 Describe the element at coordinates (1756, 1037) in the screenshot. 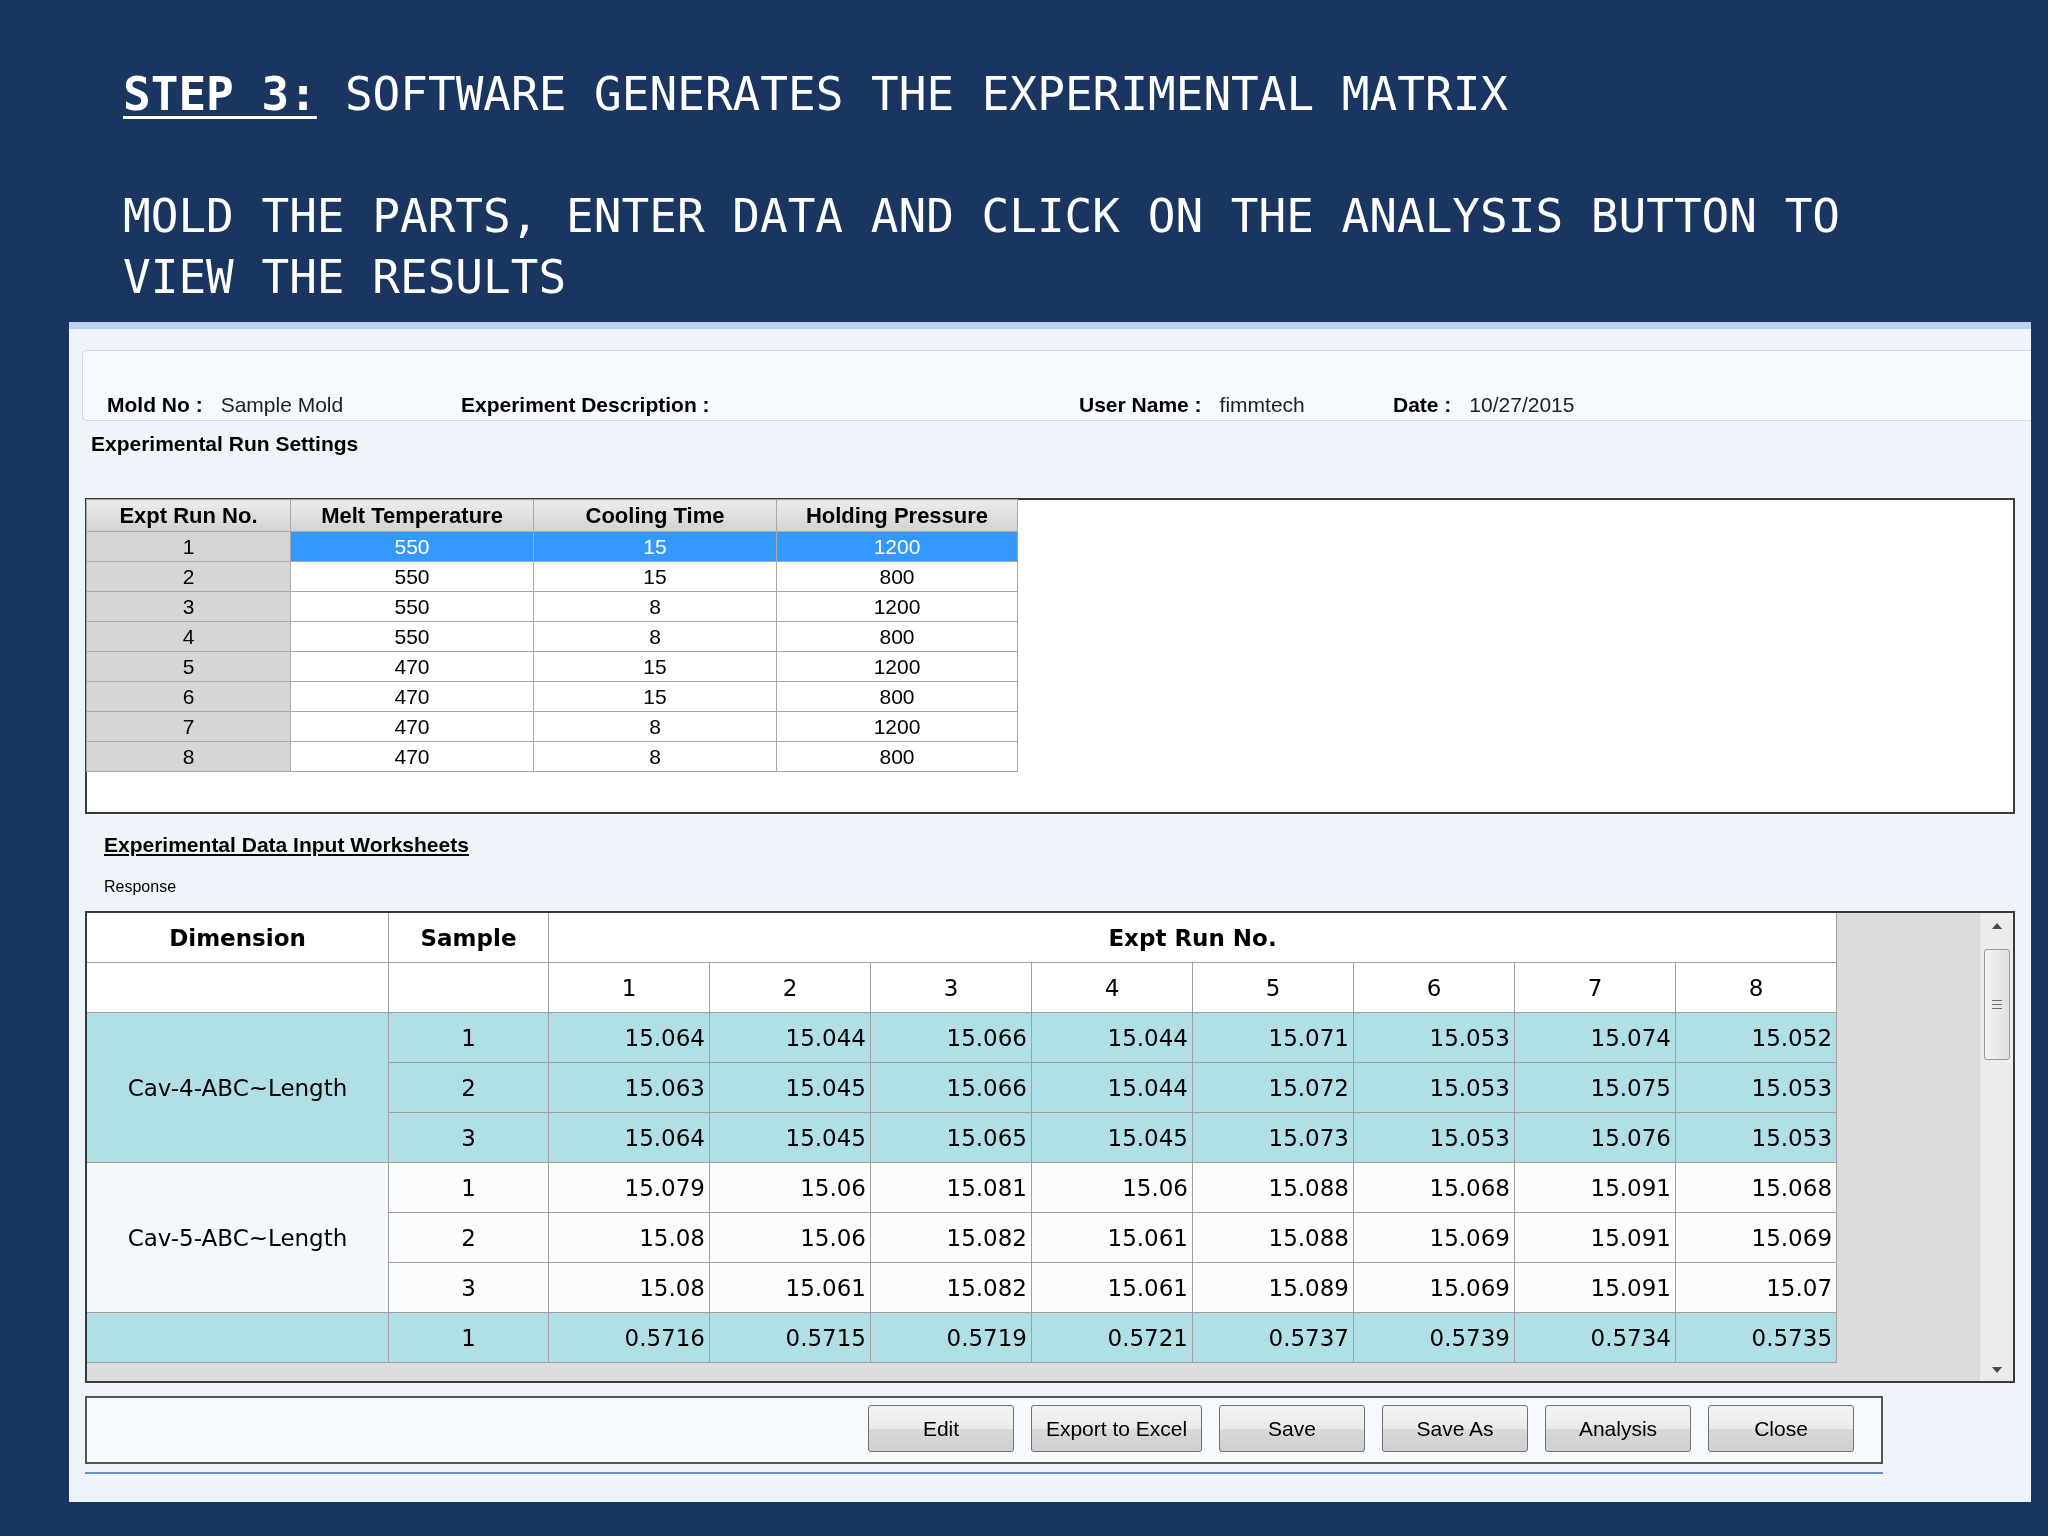

I see `table-cell: 15.052` at that location.